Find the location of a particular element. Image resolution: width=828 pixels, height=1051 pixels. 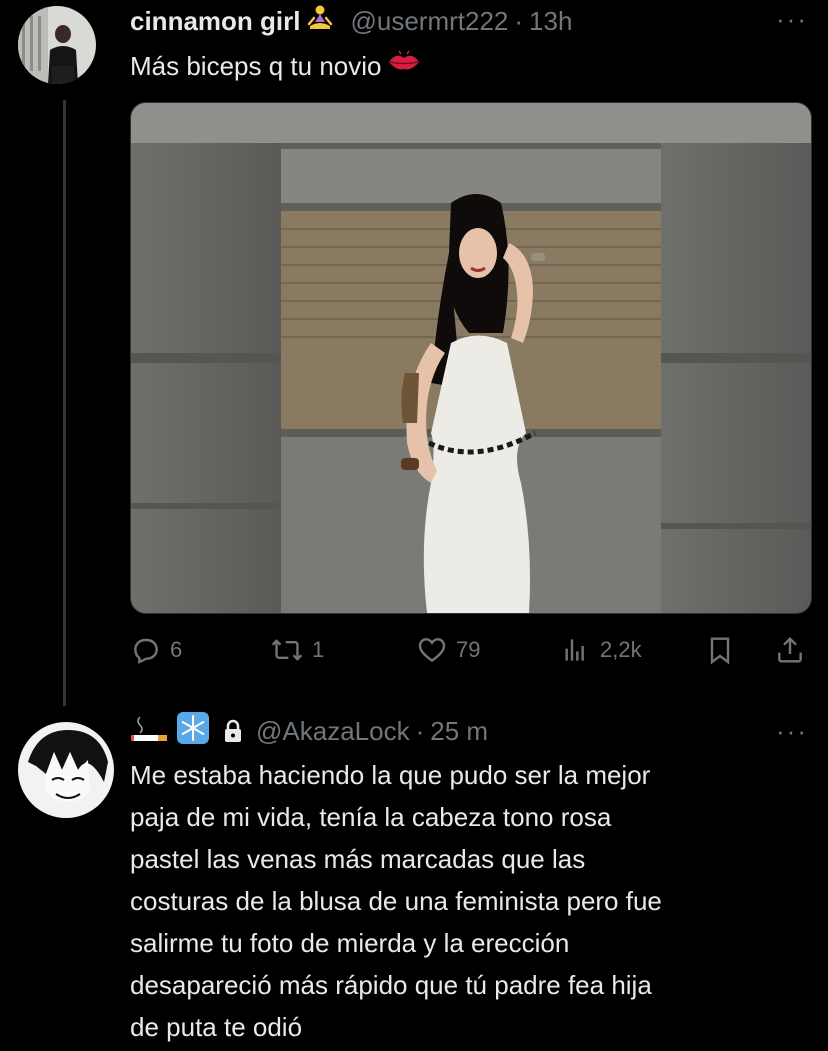

kiss-mark-emoji is located at coordinates (404, 66).